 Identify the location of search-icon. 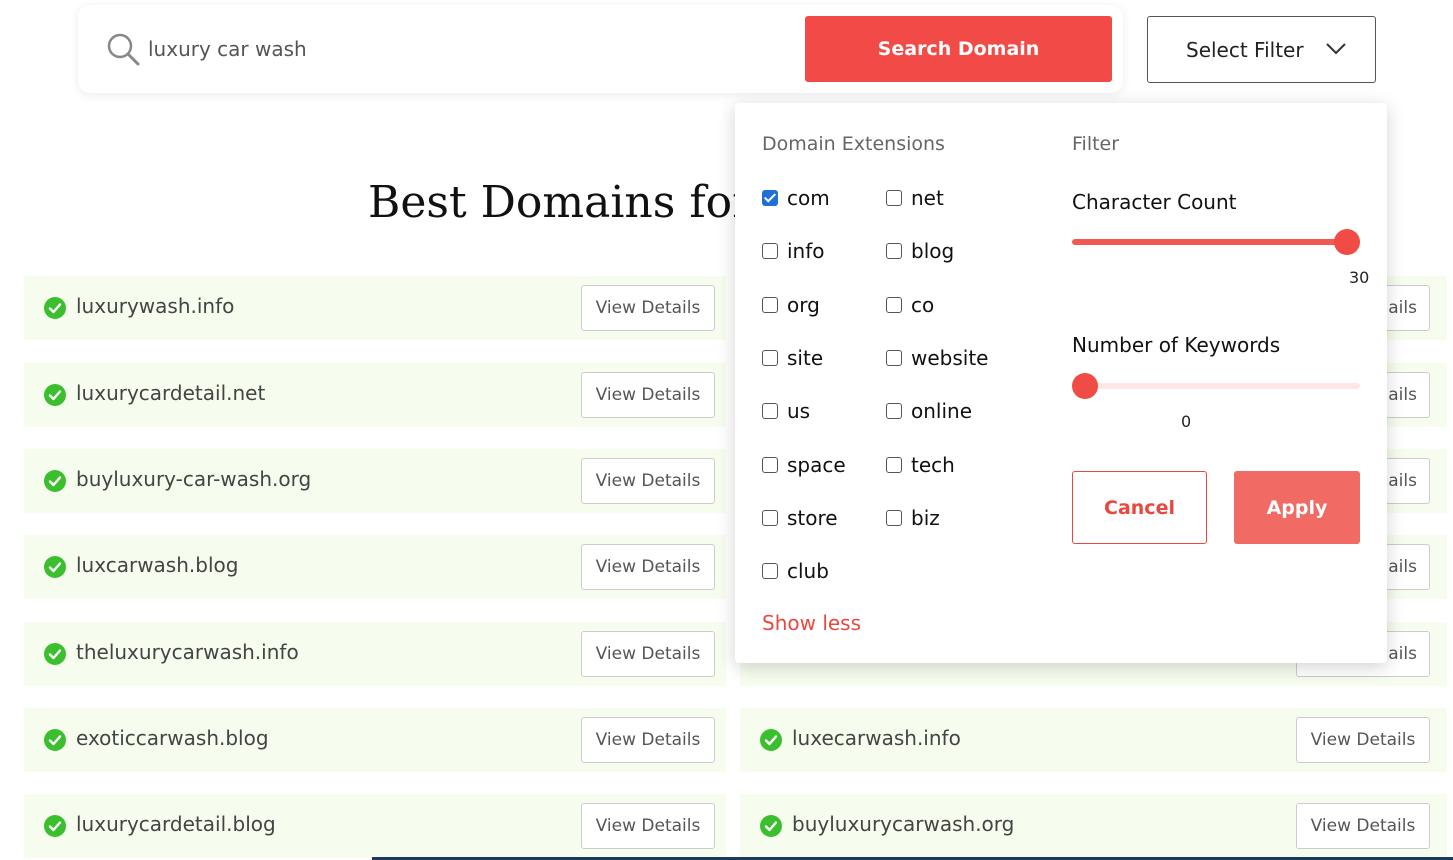
(123, 49).